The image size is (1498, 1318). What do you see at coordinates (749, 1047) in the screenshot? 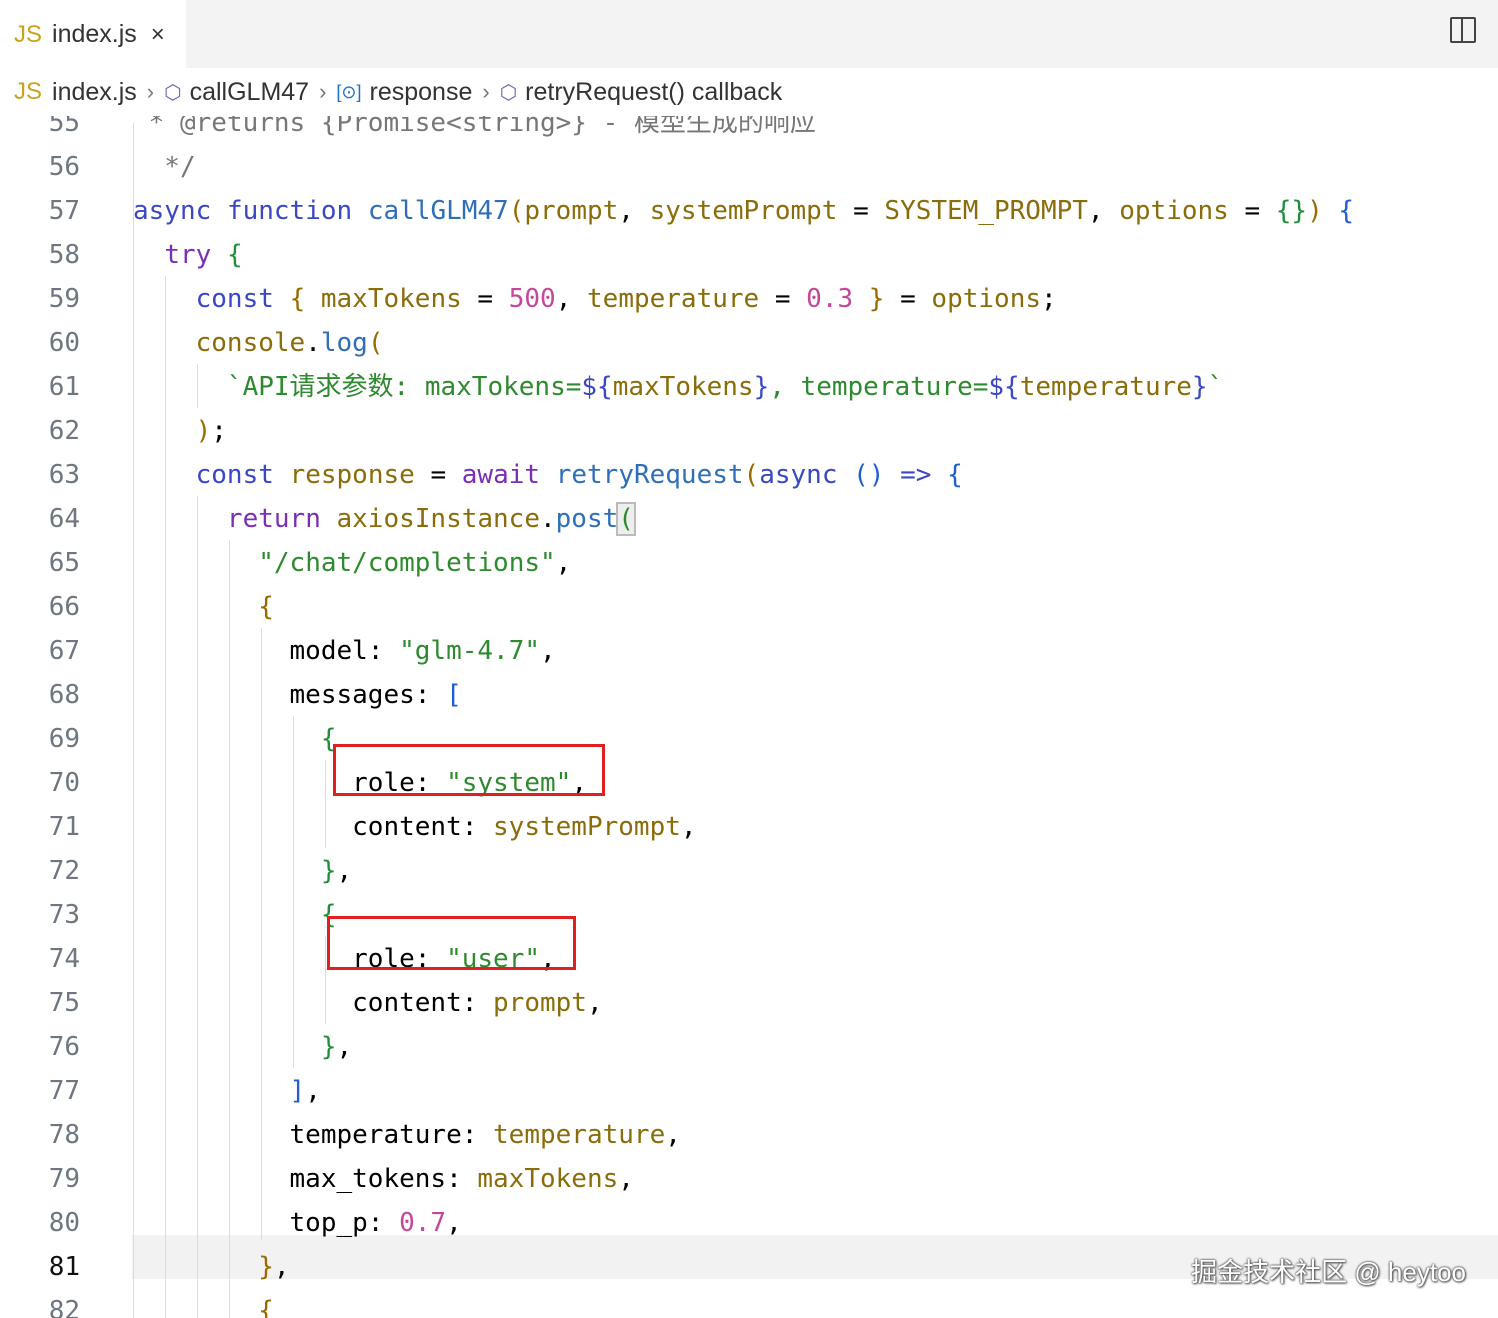
I see `code-line: 76 },` at bounding box center [749, 1047].